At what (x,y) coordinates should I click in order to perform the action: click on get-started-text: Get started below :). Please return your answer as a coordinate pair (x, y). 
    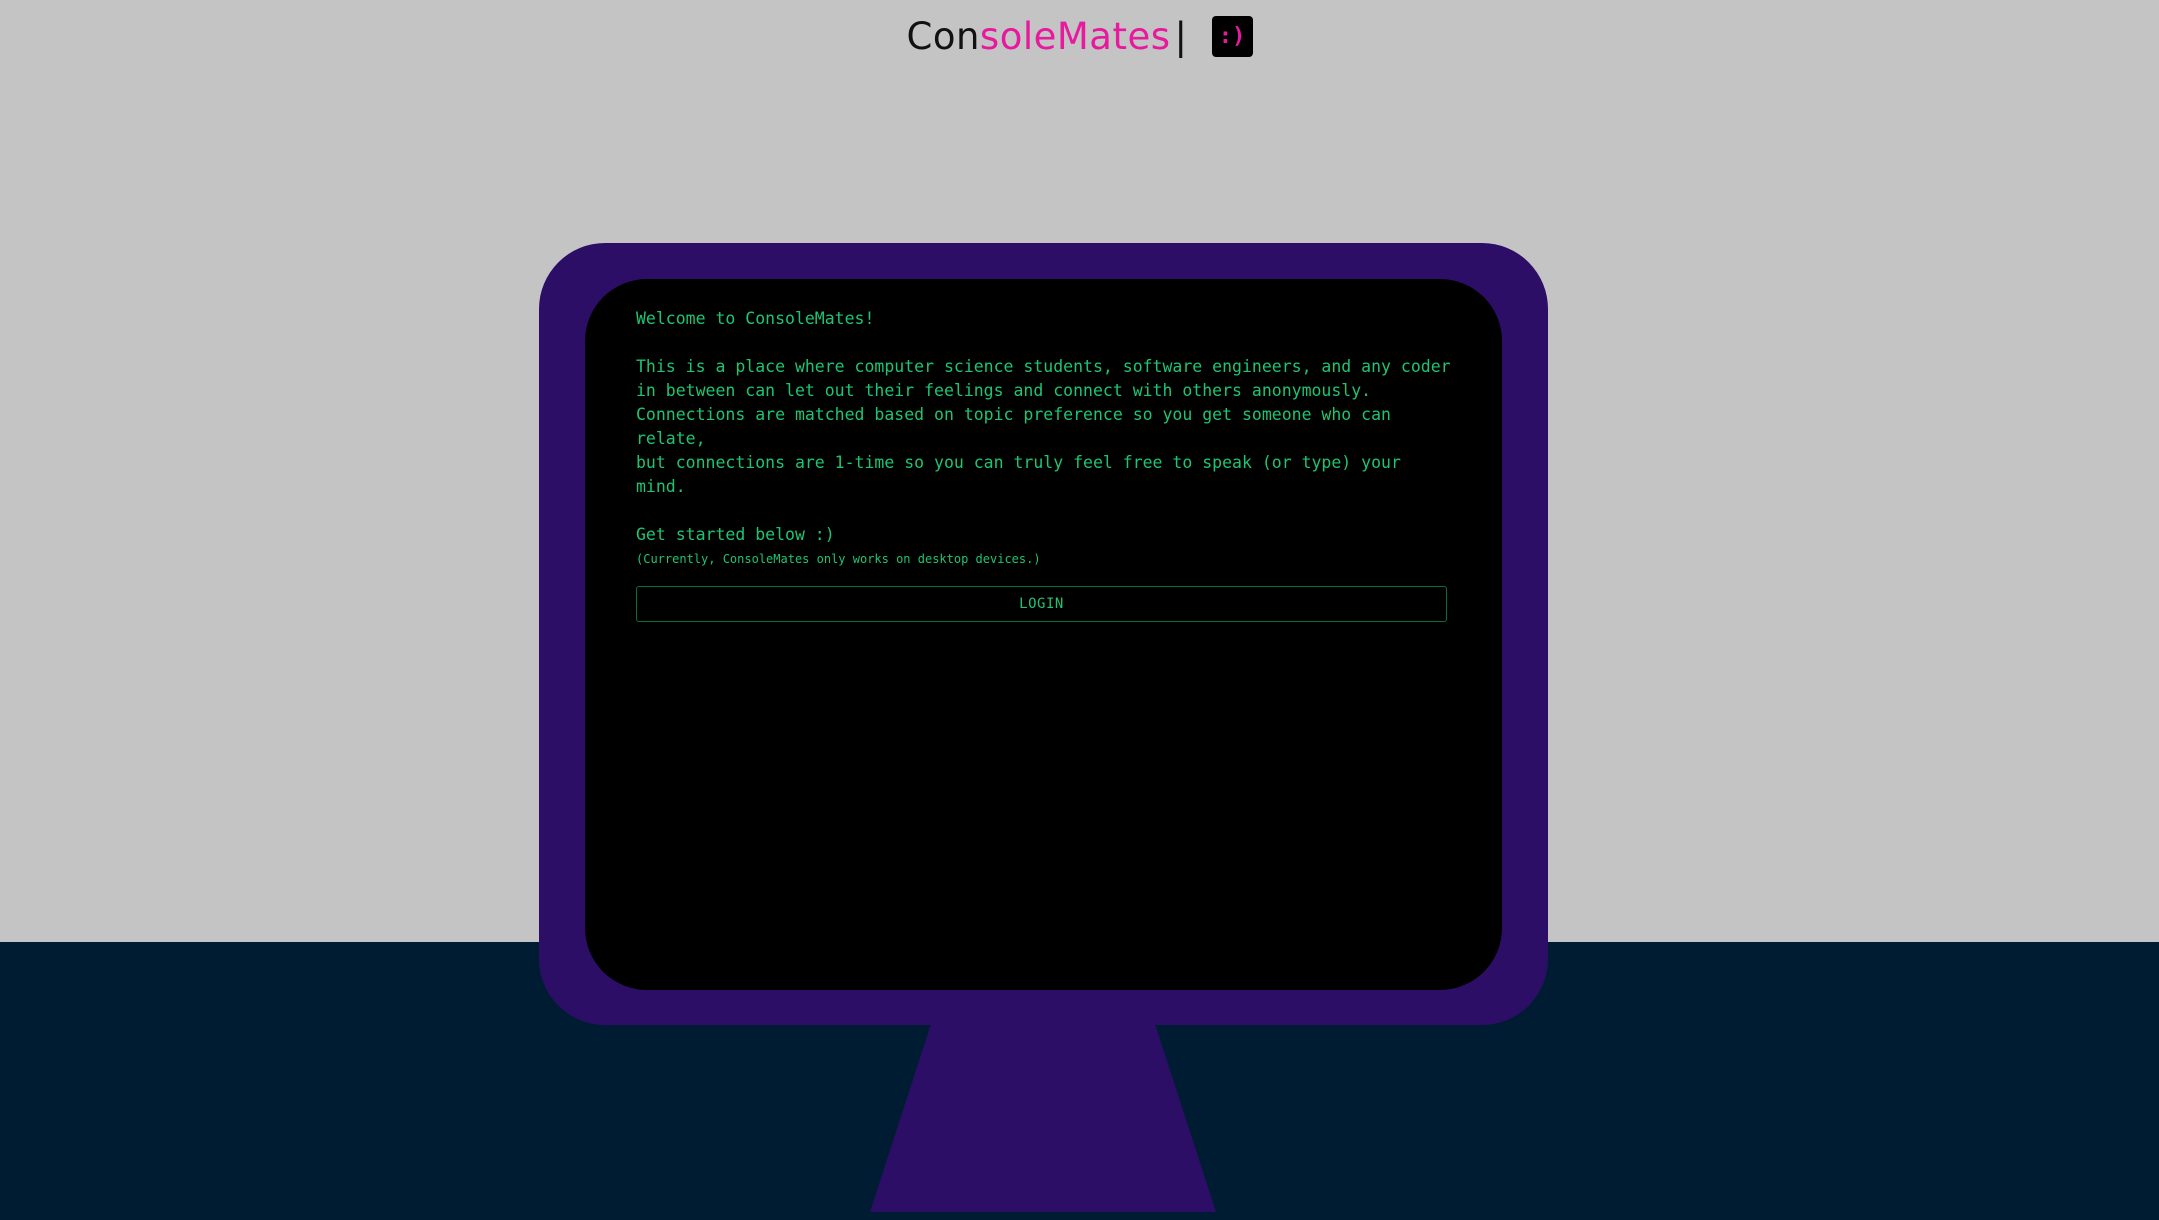
    Looking at the image, I should click on (735, 534).